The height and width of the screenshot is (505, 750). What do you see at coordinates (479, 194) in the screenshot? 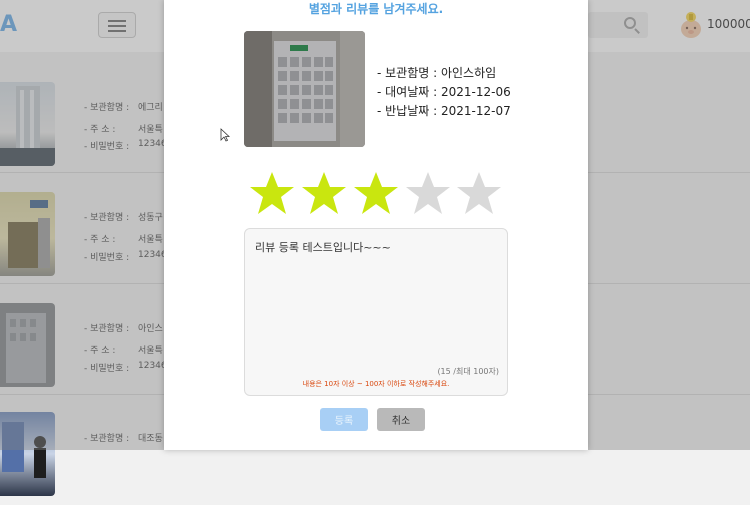
I see `star-5-icon` at bounding box center [479, 194].